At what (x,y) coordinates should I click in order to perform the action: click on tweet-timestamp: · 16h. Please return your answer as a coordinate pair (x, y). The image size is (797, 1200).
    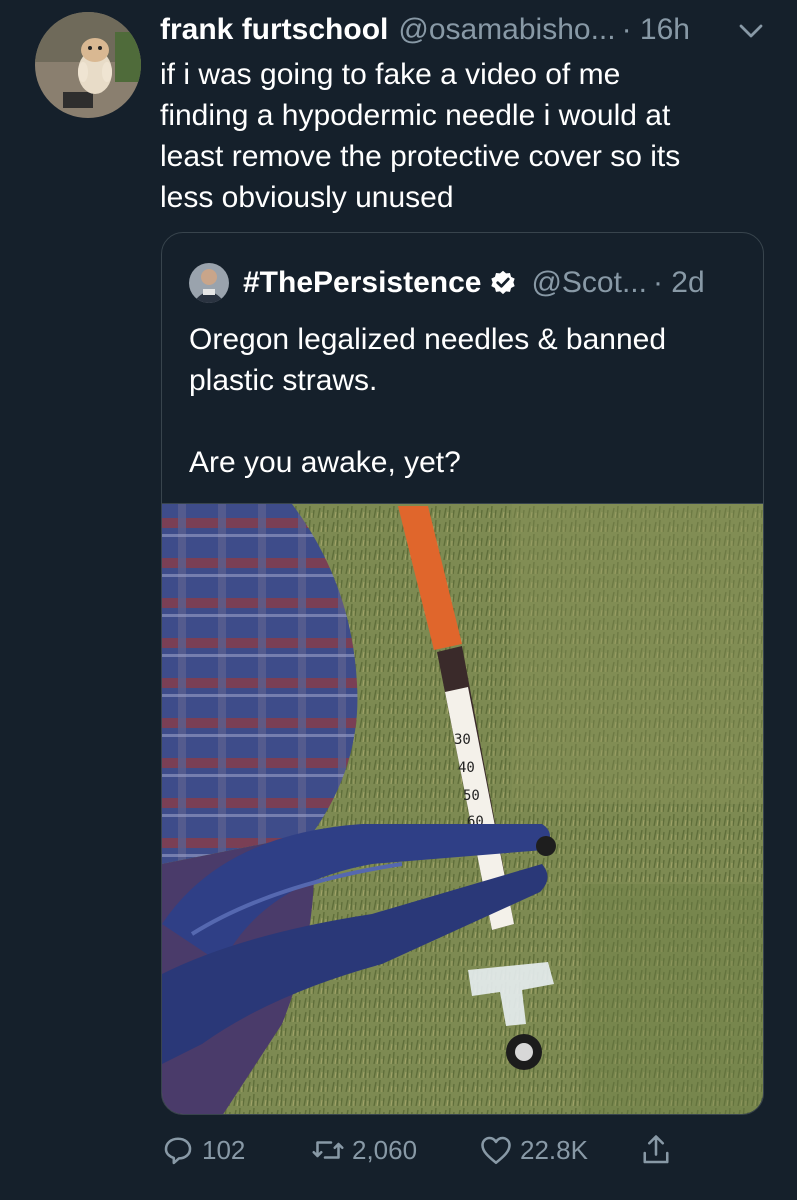
    Looking at the image, I should click on (656, 30).